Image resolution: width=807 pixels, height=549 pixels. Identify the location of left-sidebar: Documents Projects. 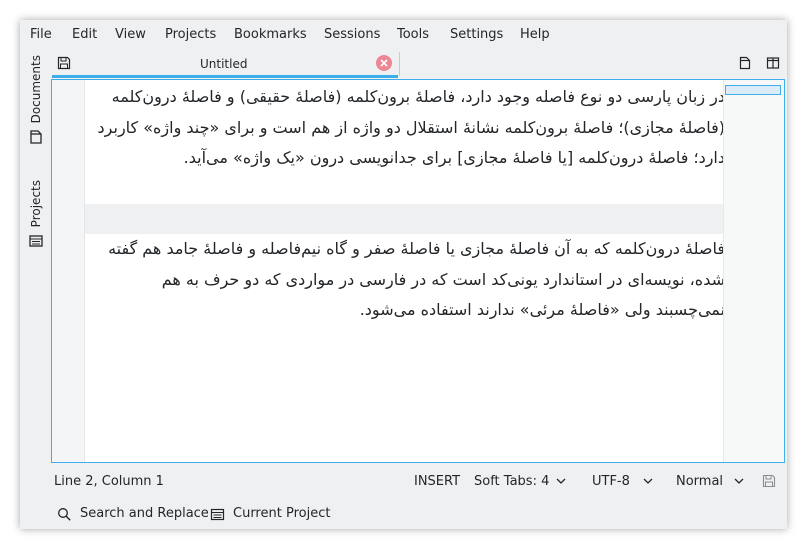
(35, 260).